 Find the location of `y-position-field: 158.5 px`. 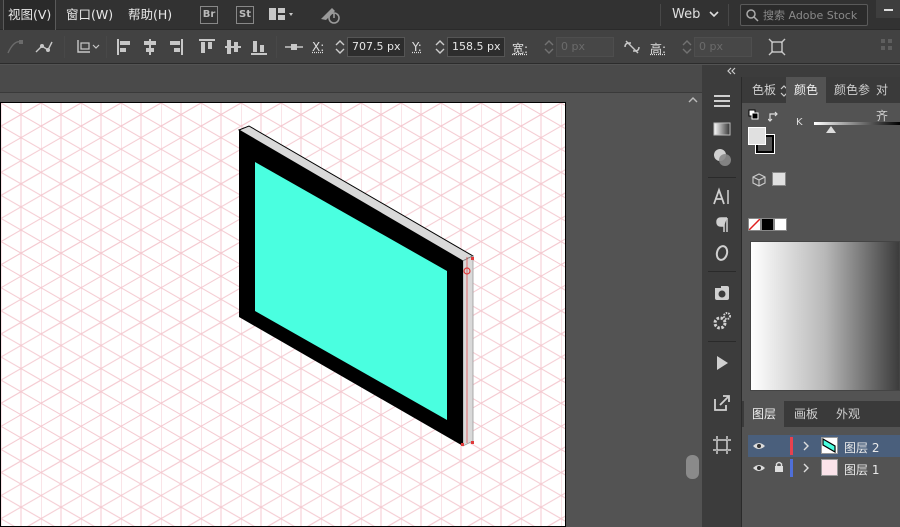

y-position-field: 158.5 px is located at coordinates (476, 47).